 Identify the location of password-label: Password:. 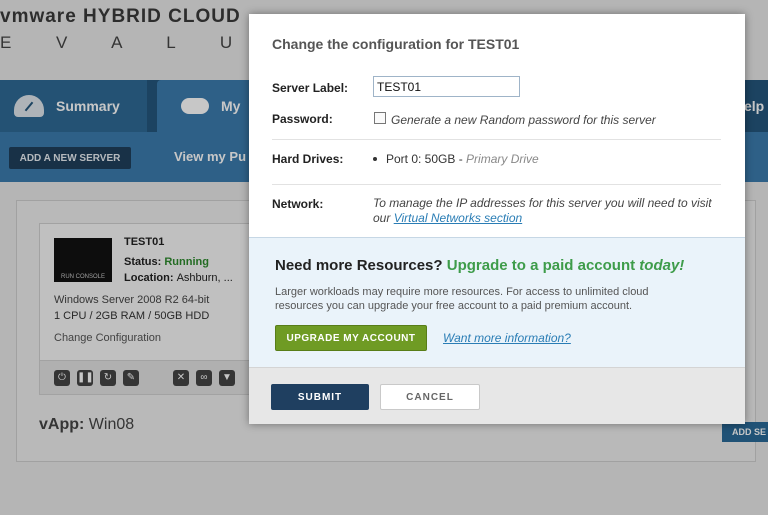
(302, 119).